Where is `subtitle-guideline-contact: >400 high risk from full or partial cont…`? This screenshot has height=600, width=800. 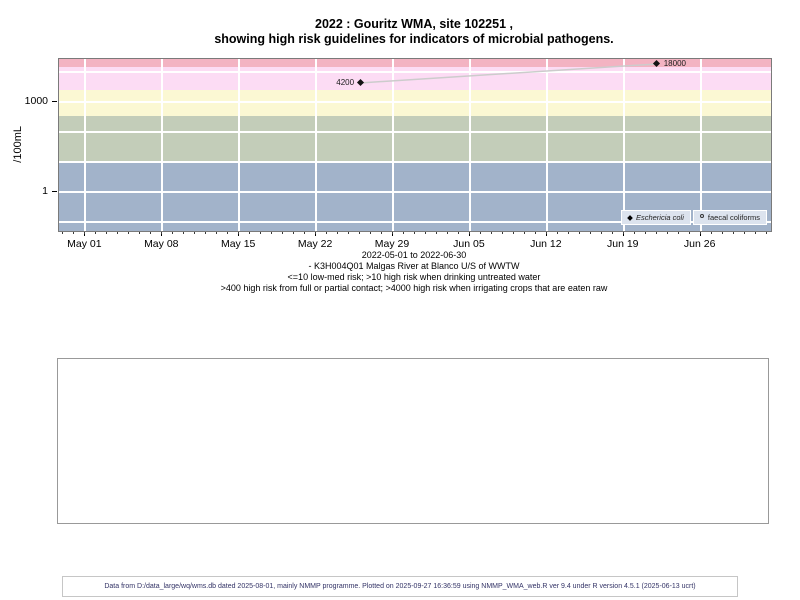
subtitle-guideline-contact: >400 high risk from full or partial cont… is located at coordinates (414, 288).